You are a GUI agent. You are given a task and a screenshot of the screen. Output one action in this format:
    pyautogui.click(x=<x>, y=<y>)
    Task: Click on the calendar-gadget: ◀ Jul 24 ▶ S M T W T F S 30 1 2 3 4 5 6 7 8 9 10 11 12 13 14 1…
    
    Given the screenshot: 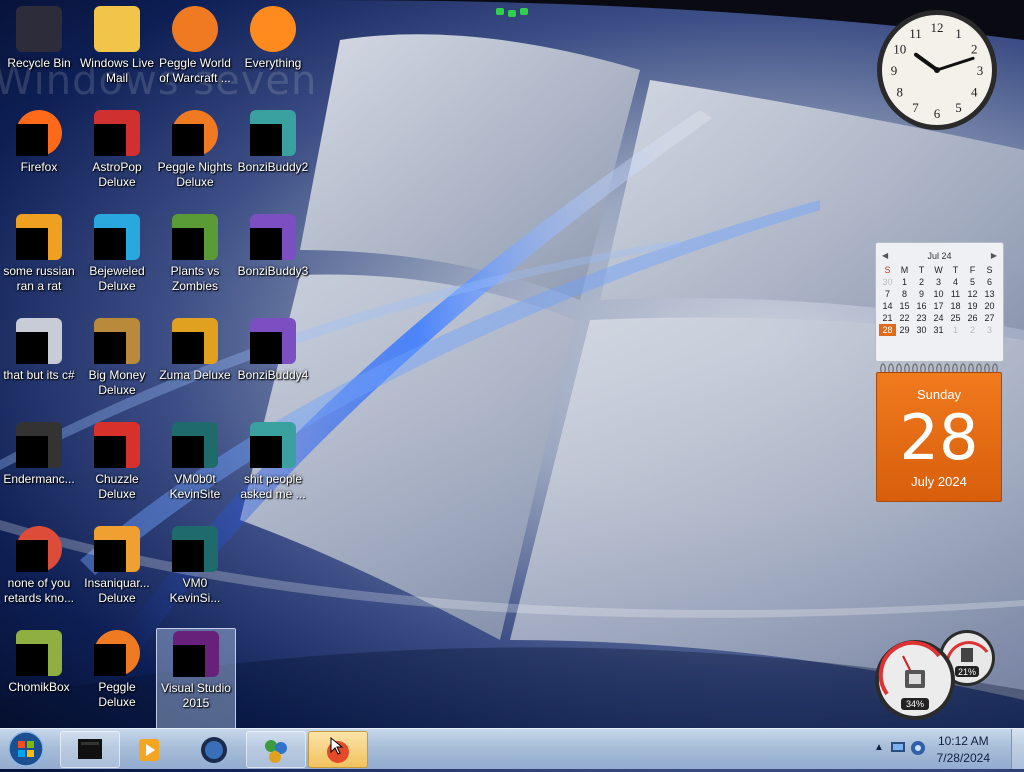 What is the action you would take?
    pyautogui.click(x=939, y=372)
    